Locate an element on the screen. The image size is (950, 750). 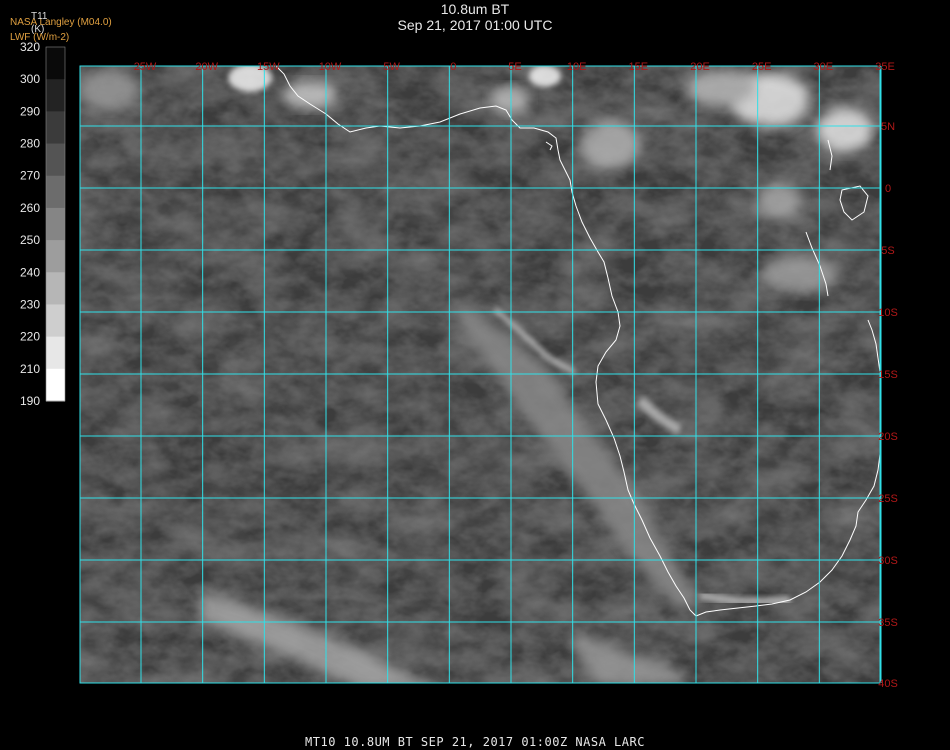
longitude-label: 20E is located at coordinates (700, 67).